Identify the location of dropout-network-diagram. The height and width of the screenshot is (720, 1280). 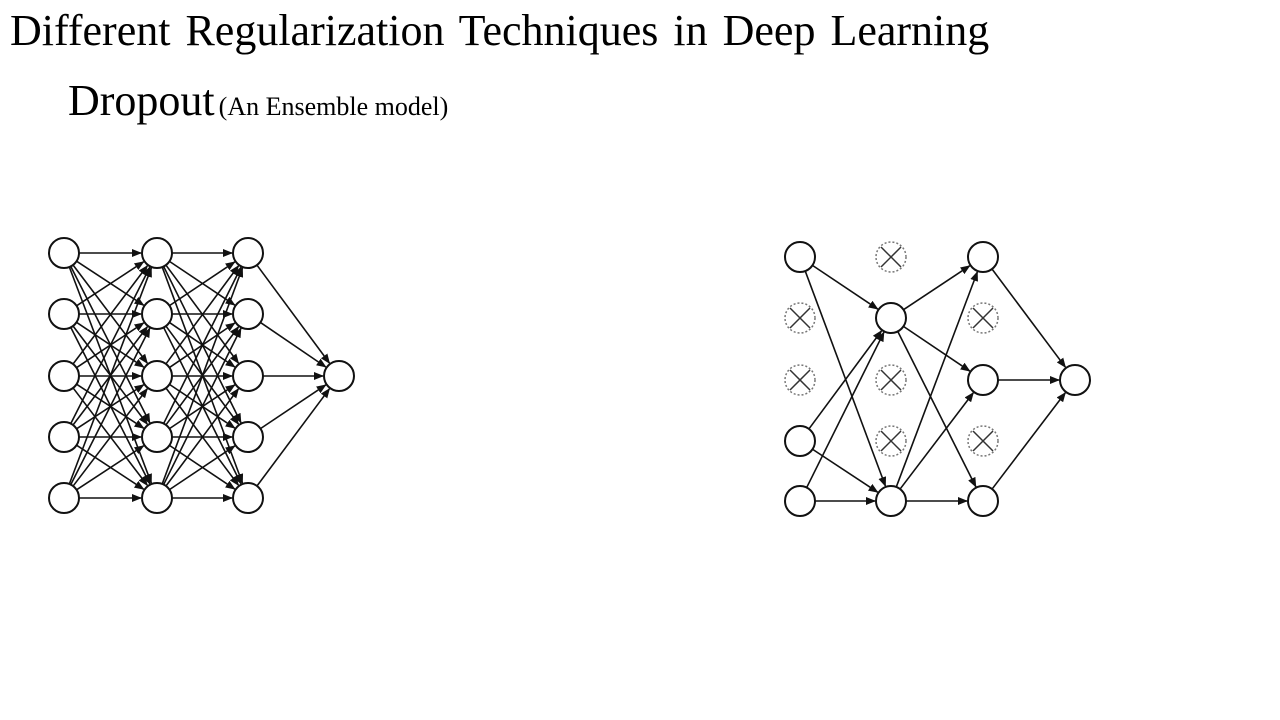
(937, 379).